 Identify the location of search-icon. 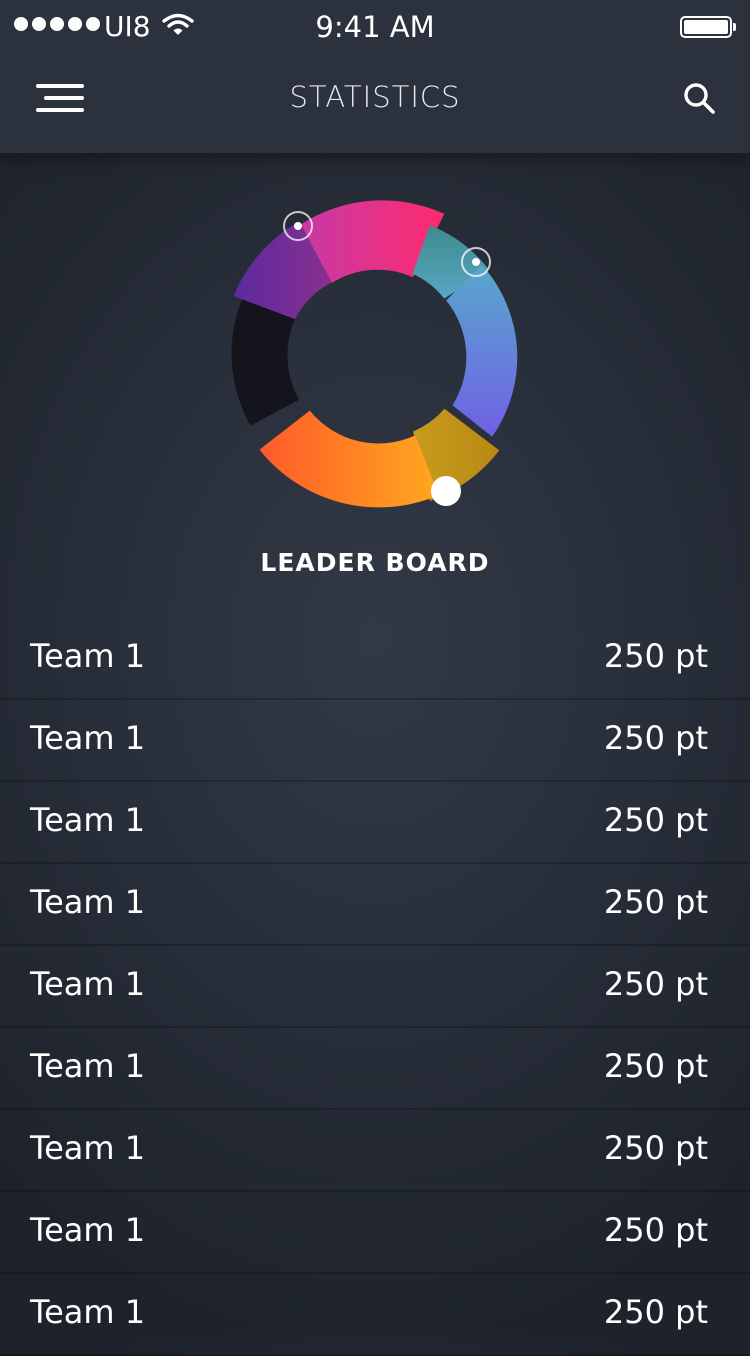
(699, 98).